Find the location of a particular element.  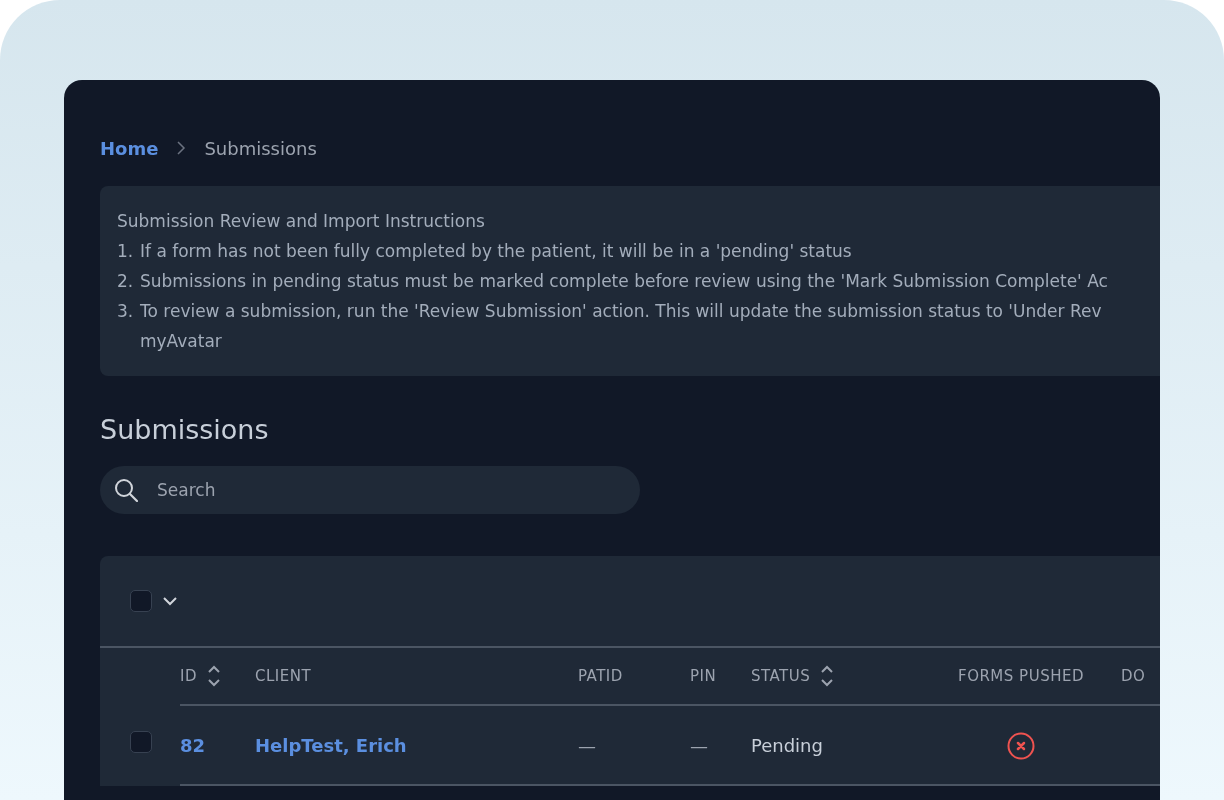

column-header: FORMS PUSHED is located at coordinates (1021, 677).